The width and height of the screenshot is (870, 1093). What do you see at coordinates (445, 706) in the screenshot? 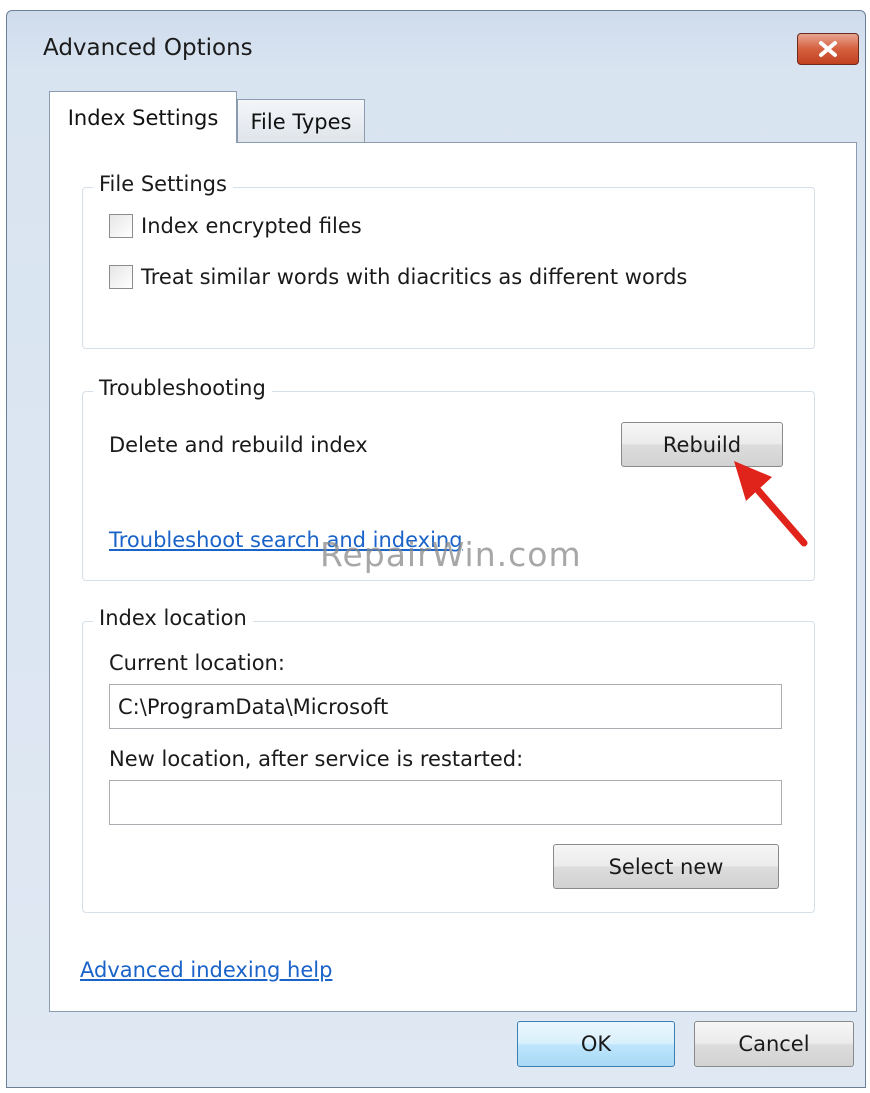
I see `current-location-field: C:\ProgramData\Microsoft` at bounding box center [445, 706].